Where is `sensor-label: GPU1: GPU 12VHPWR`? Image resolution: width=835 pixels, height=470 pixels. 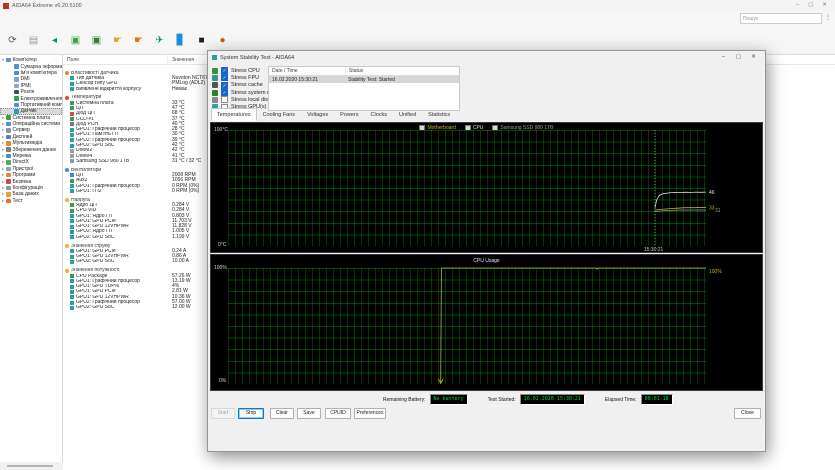
sensor-label: GPU1: GPU 12VHPWR is located at coordinates (102, 227).